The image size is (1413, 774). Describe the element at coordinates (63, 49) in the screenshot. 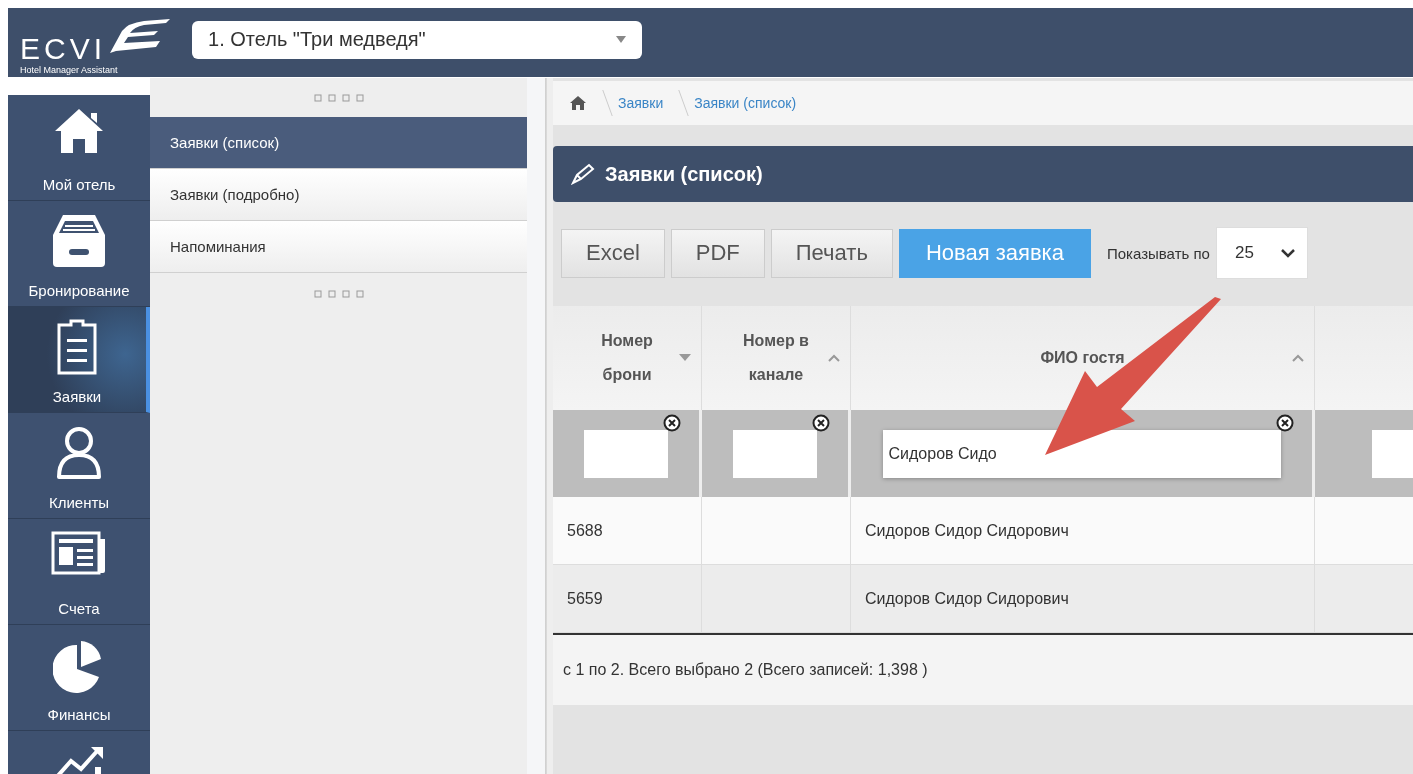

I see `logo-wordmark: ECVI` at that location.